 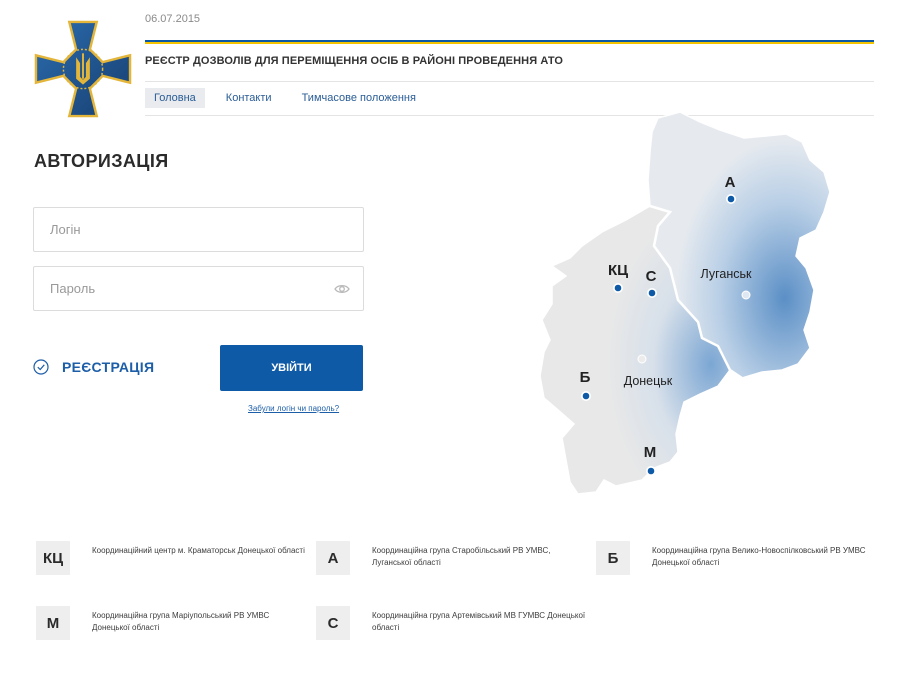 What do you see at coordinates (333, 558) in the screenshot?
I see `legend-code: А` at bounding box center [333, 558].